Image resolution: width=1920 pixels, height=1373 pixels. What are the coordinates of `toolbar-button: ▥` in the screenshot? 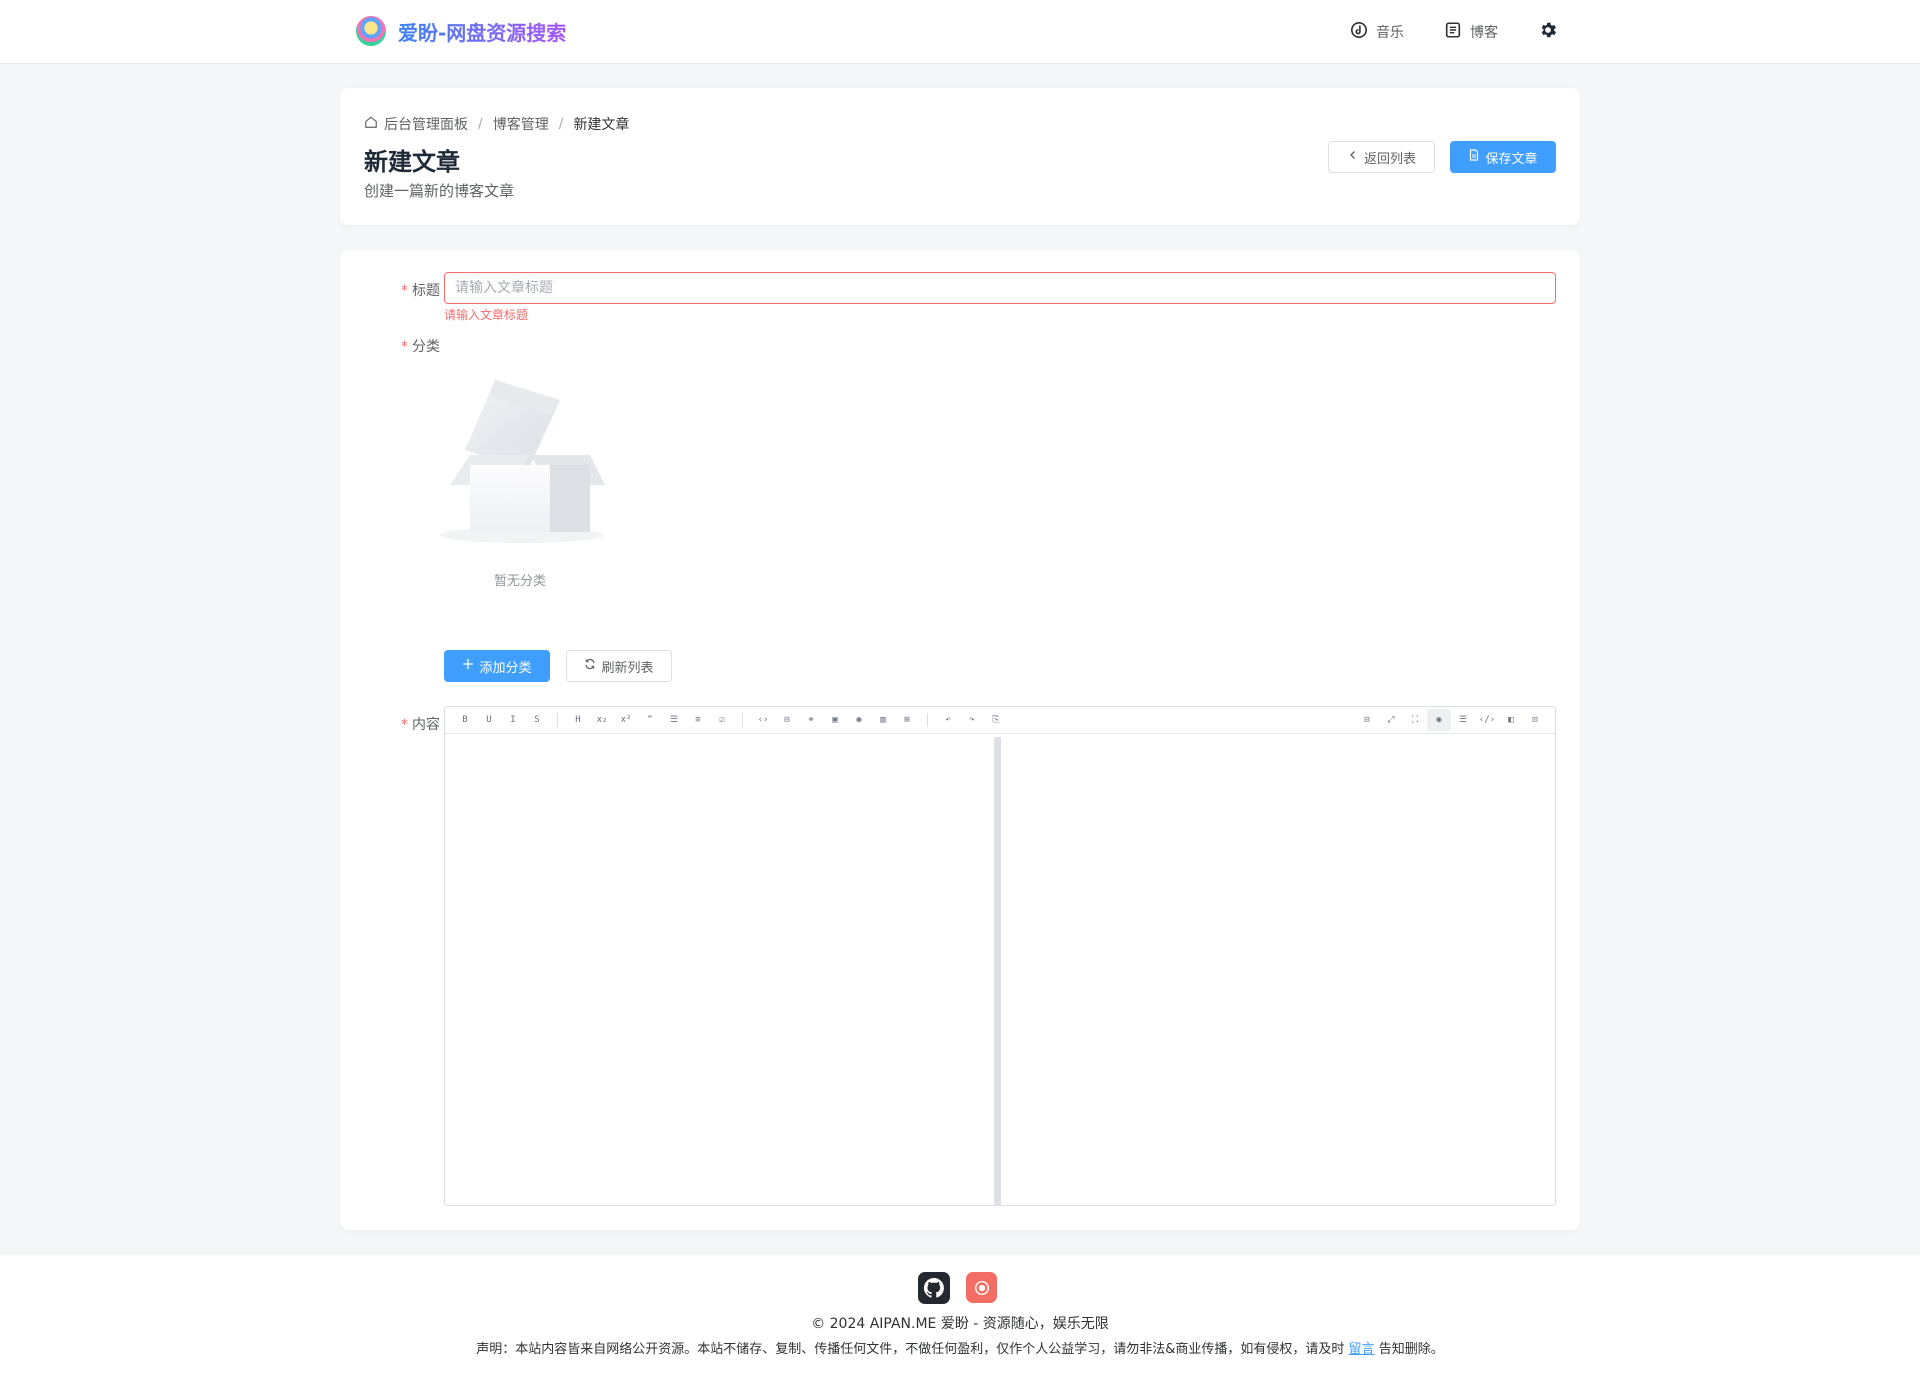 It's located at (883, 720).